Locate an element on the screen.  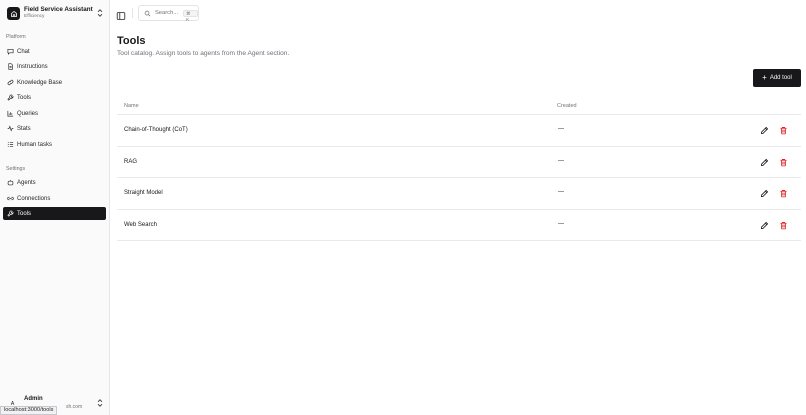
sidebar-item-label: Stats is located at coordinates (24, 128).